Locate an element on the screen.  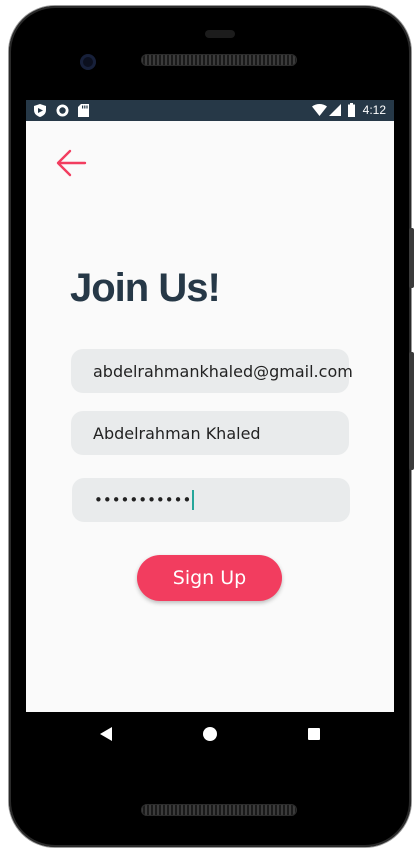
arrow-left-icon is located at coordinates (71, 163).